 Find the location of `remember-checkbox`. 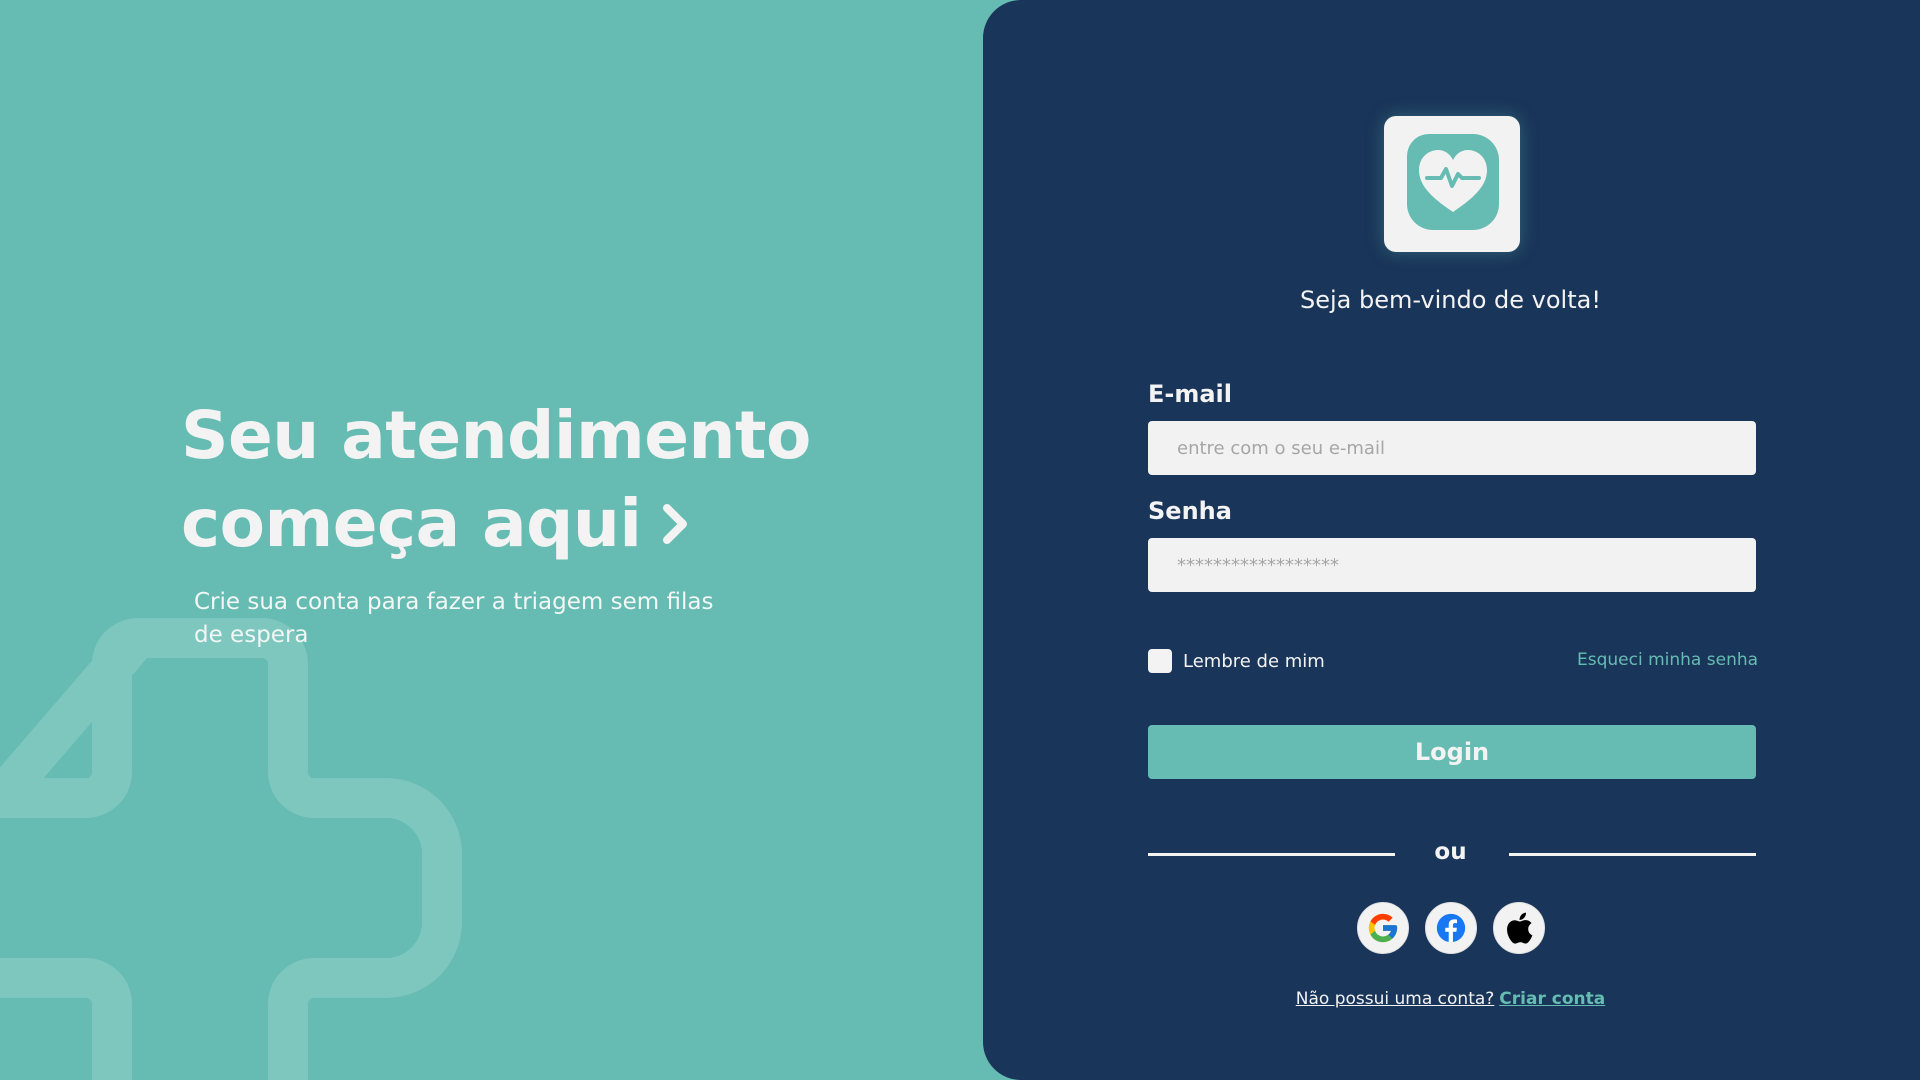

remember-checkbox is located at coordinates (1160, 661).